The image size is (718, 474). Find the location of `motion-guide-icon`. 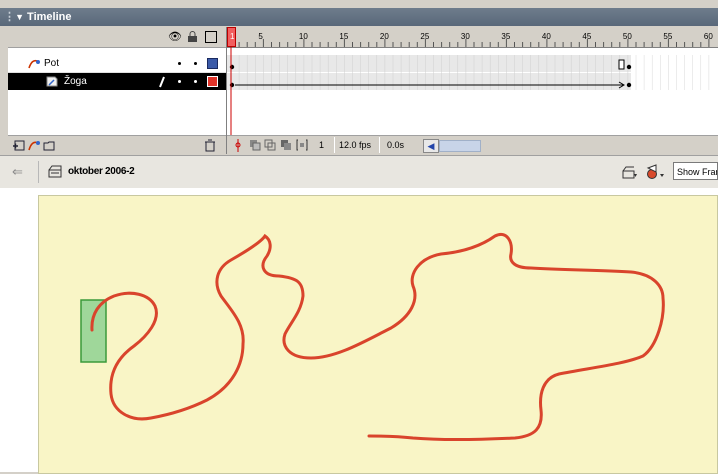

motion-guide-icon is located at coordinates (34, 64).